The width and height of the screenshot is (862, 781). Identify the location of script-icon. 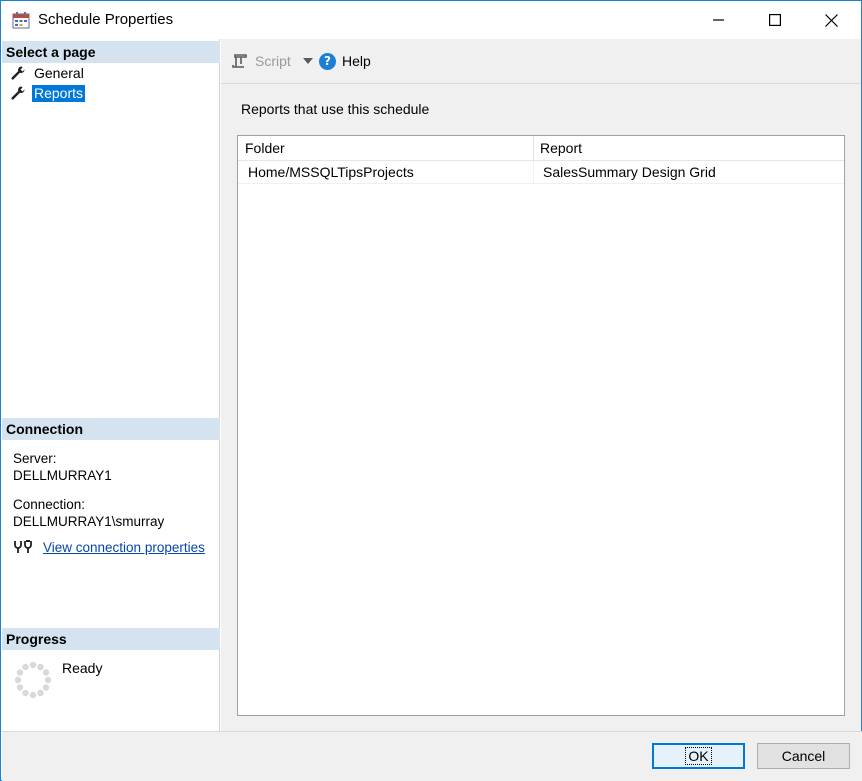
(240, 61).